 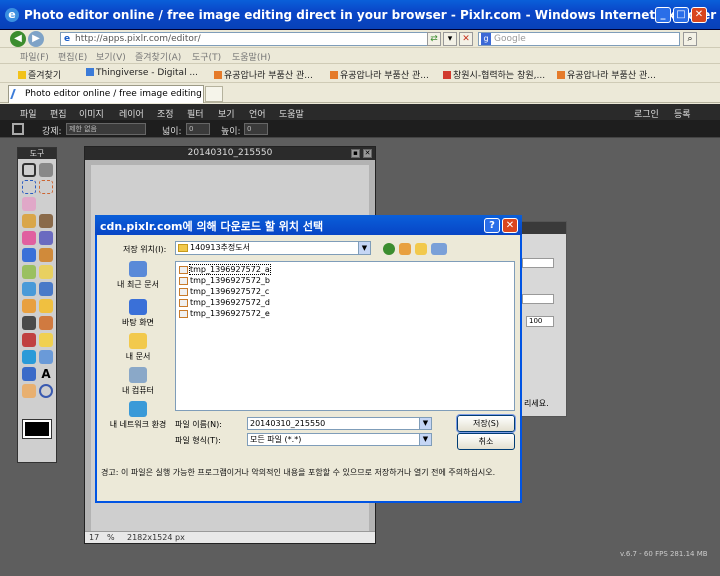 What do you see at coordinates (224, 302) in the screenshot?
I see `file-item: tmp_1396927572_d` at bounding box center [224, 302].